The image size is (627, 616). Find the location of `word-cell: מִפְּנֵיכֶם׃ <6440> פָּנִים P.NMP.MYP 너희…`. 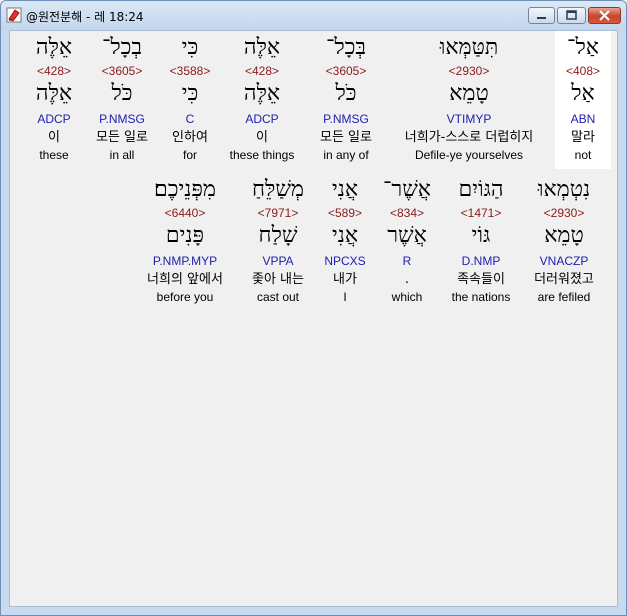

word-cell: מִפְּנֵיכֶם׃ <6440> פָּנִים P.NMP.MYP 너희… is located at coordinates (185, 242).